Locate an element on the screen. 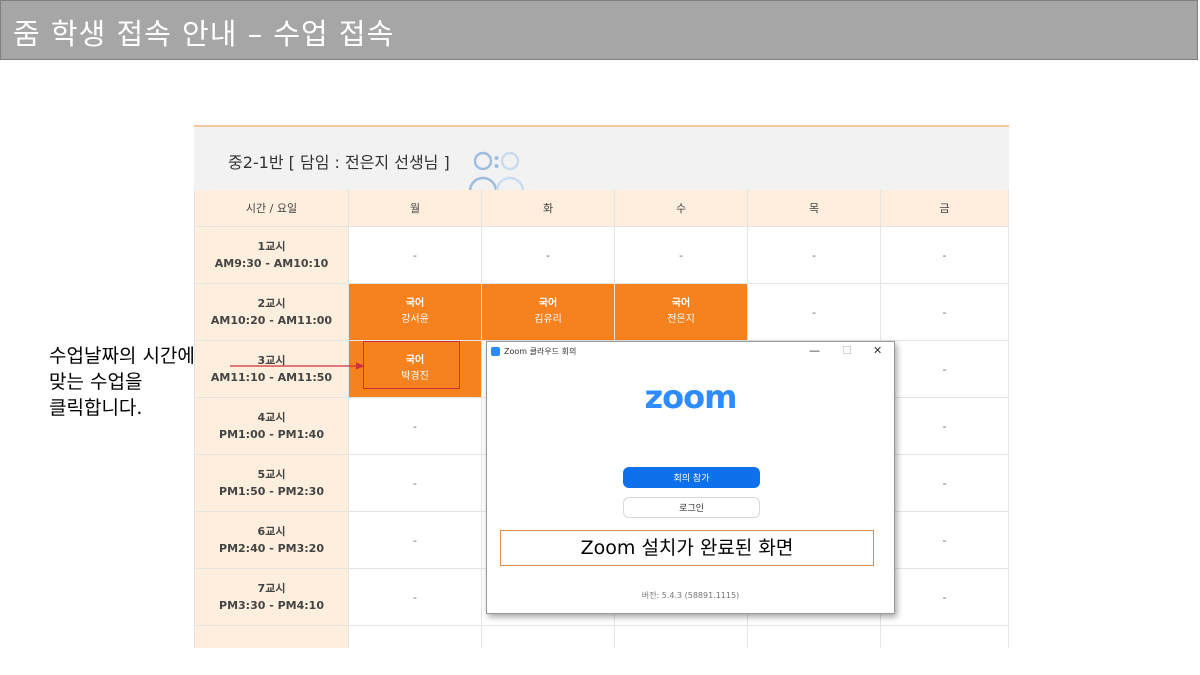 The width and height of the screenshot is (1200, 675). callout-line: 수업날짜의 시간에 is located at coordinates (122, 356).